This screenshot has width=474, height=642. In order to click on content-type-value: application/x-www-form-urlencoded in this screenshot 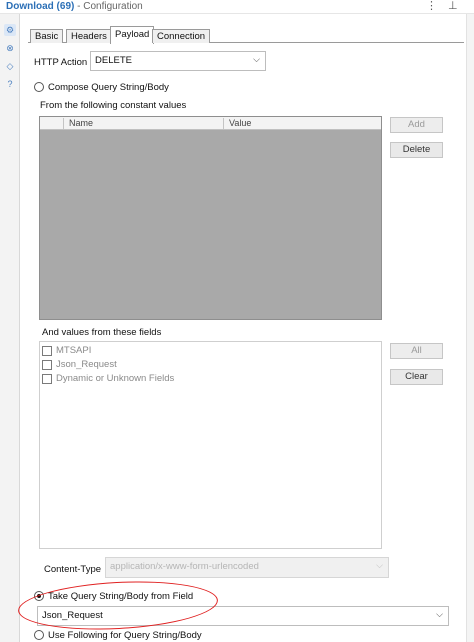, I will do `click(184, 566)`.